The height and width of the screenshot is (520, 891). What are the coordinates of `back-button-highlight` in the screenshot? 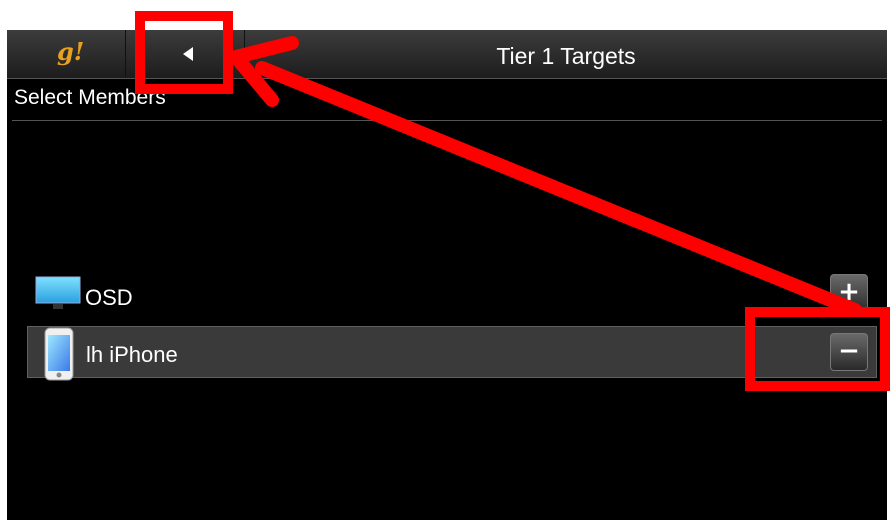 It's located at (184, 52).